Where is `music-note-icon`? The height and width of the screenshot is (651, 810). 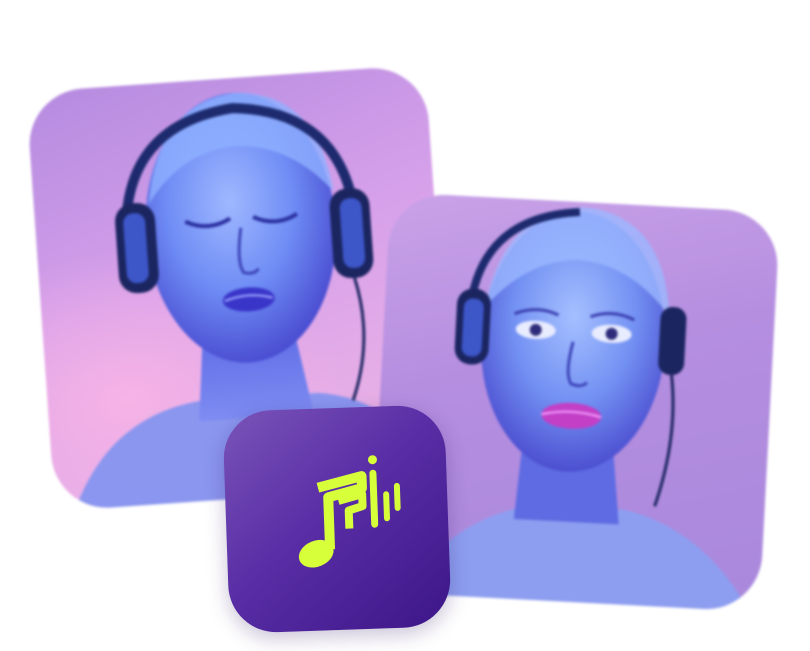
music-note-icon is located at coordinates (349, 511).